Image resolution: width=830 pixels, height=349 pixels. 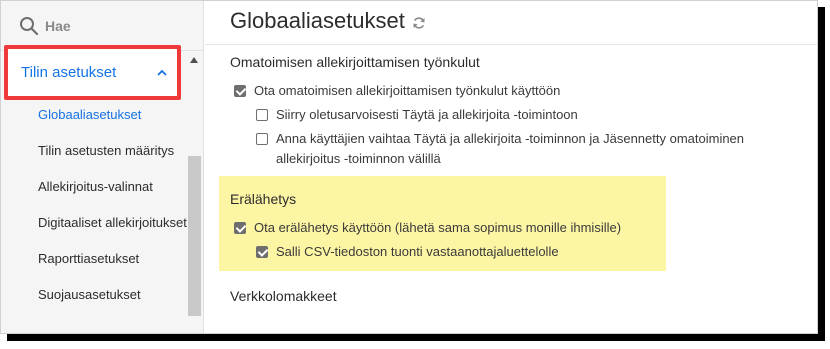 I want to click on allow-csv-import-checkbox, so click(x=262, y=252).